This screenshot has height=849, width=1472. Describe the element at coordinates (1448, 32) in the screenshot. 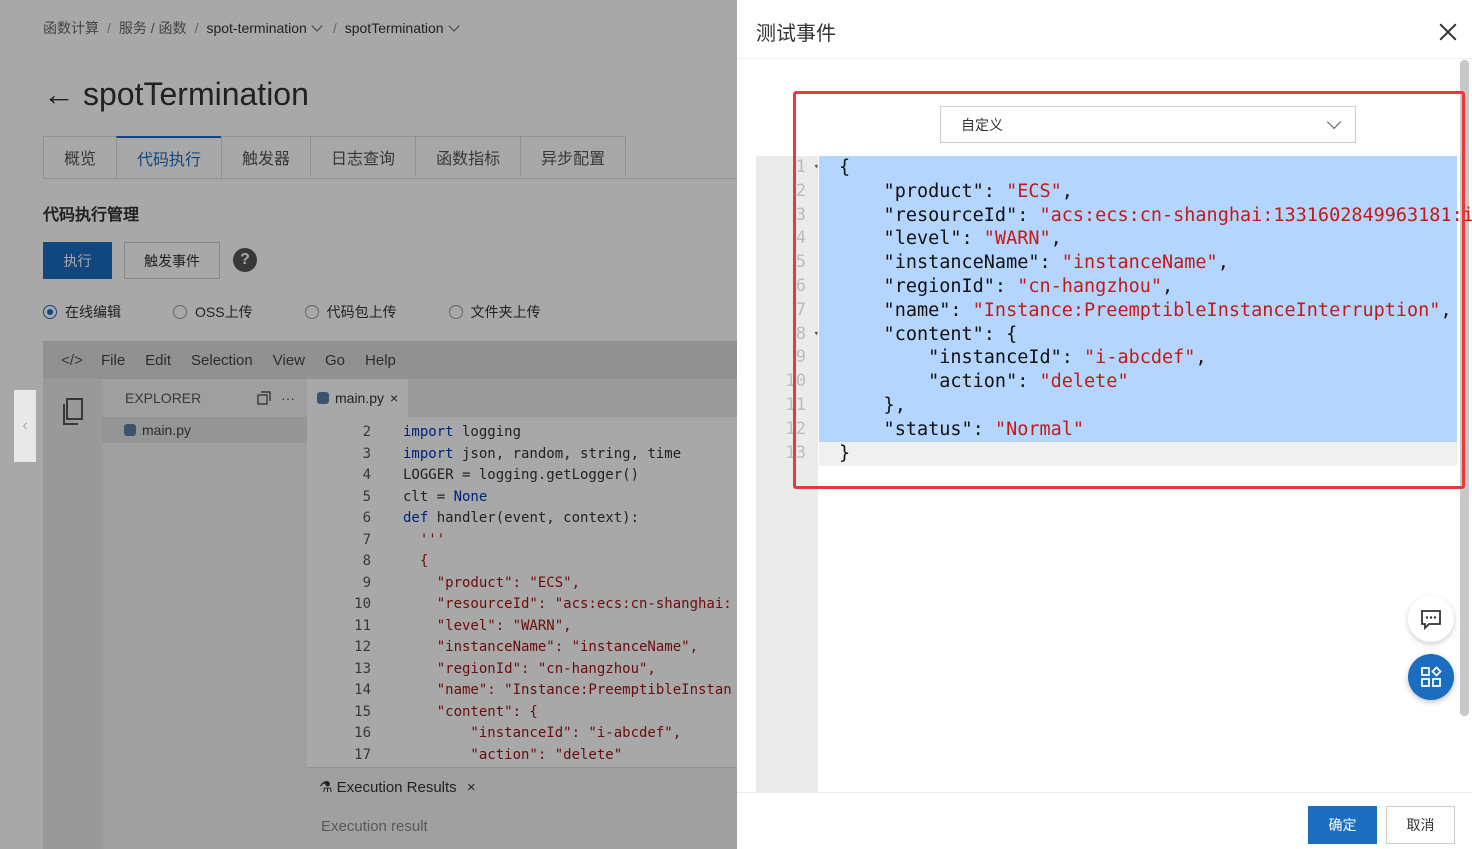

I see `close-icon` at that location.